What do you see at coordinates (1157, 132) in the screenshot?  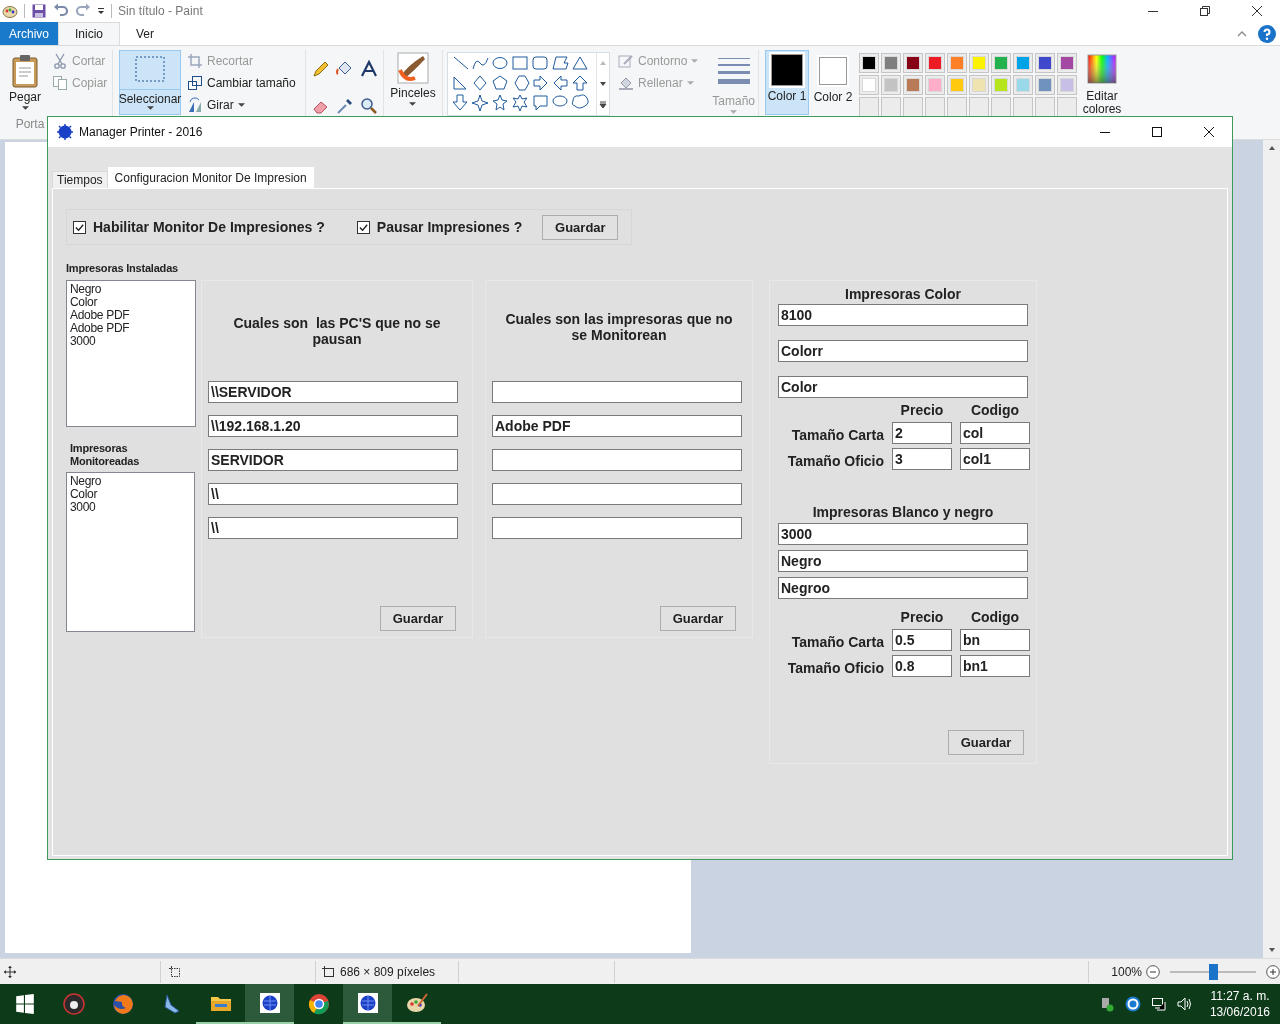 I see `maximize-icon` at bounding box center [1157, 132].